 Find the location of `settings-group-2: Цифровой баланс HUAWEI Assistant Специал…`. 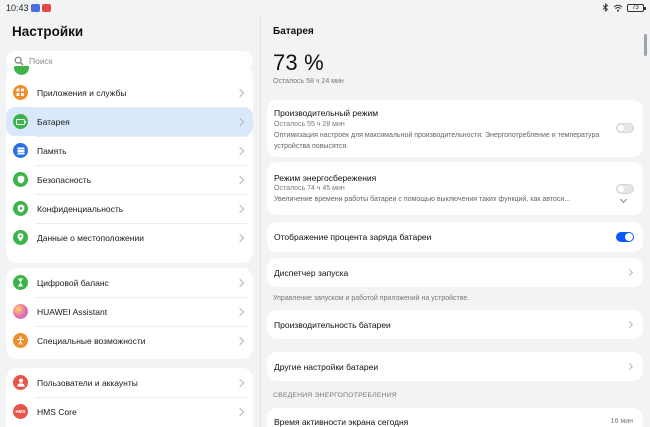

settings-group-2: Цифровой баланс HUAWEI Assistant Специал… is located at coordinates (129, 313).